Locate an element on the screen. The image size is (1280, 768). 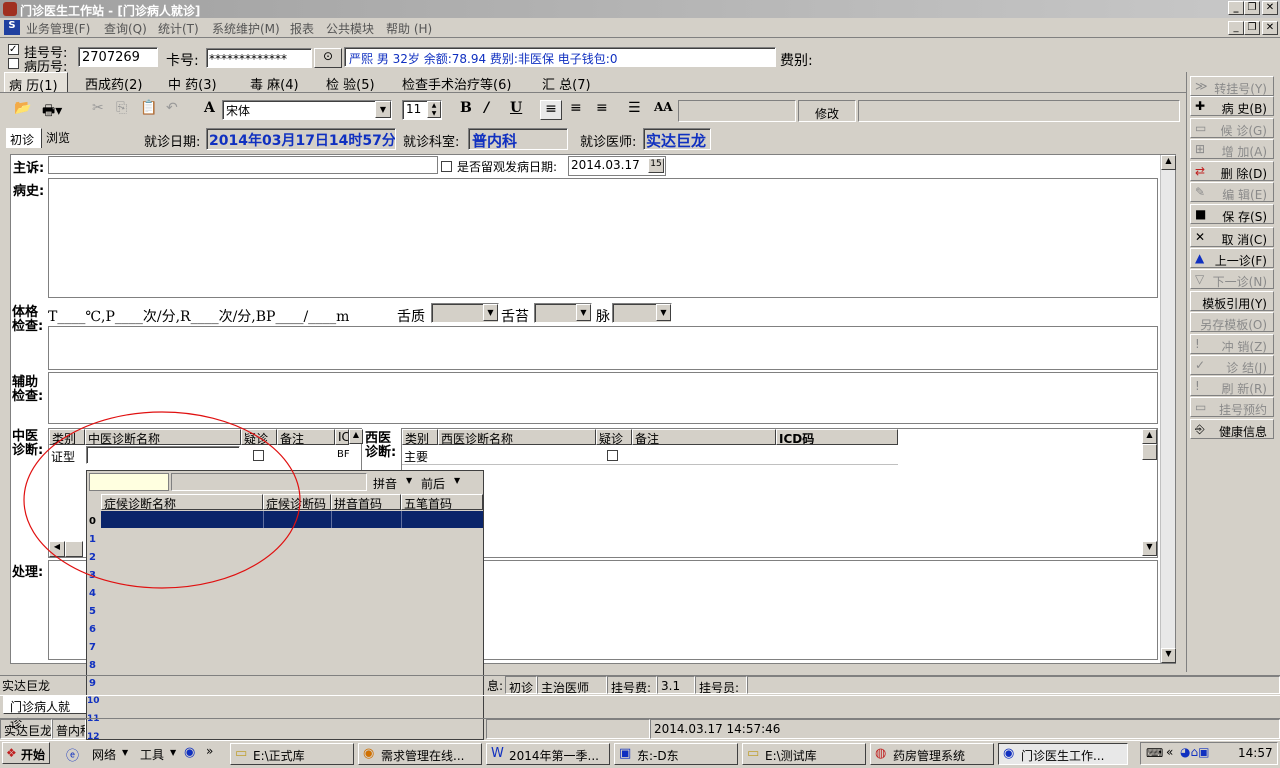
italic-icon: / is located at coordinates (486, 108).